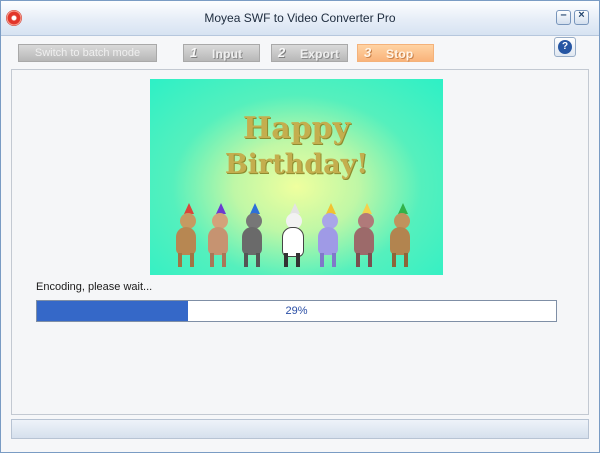 This screenshot has width=600, height=453. What do you see at coordinates (194, 52) in the screenshot?
I see `step-number: 1` at bounding box center [194, 52].